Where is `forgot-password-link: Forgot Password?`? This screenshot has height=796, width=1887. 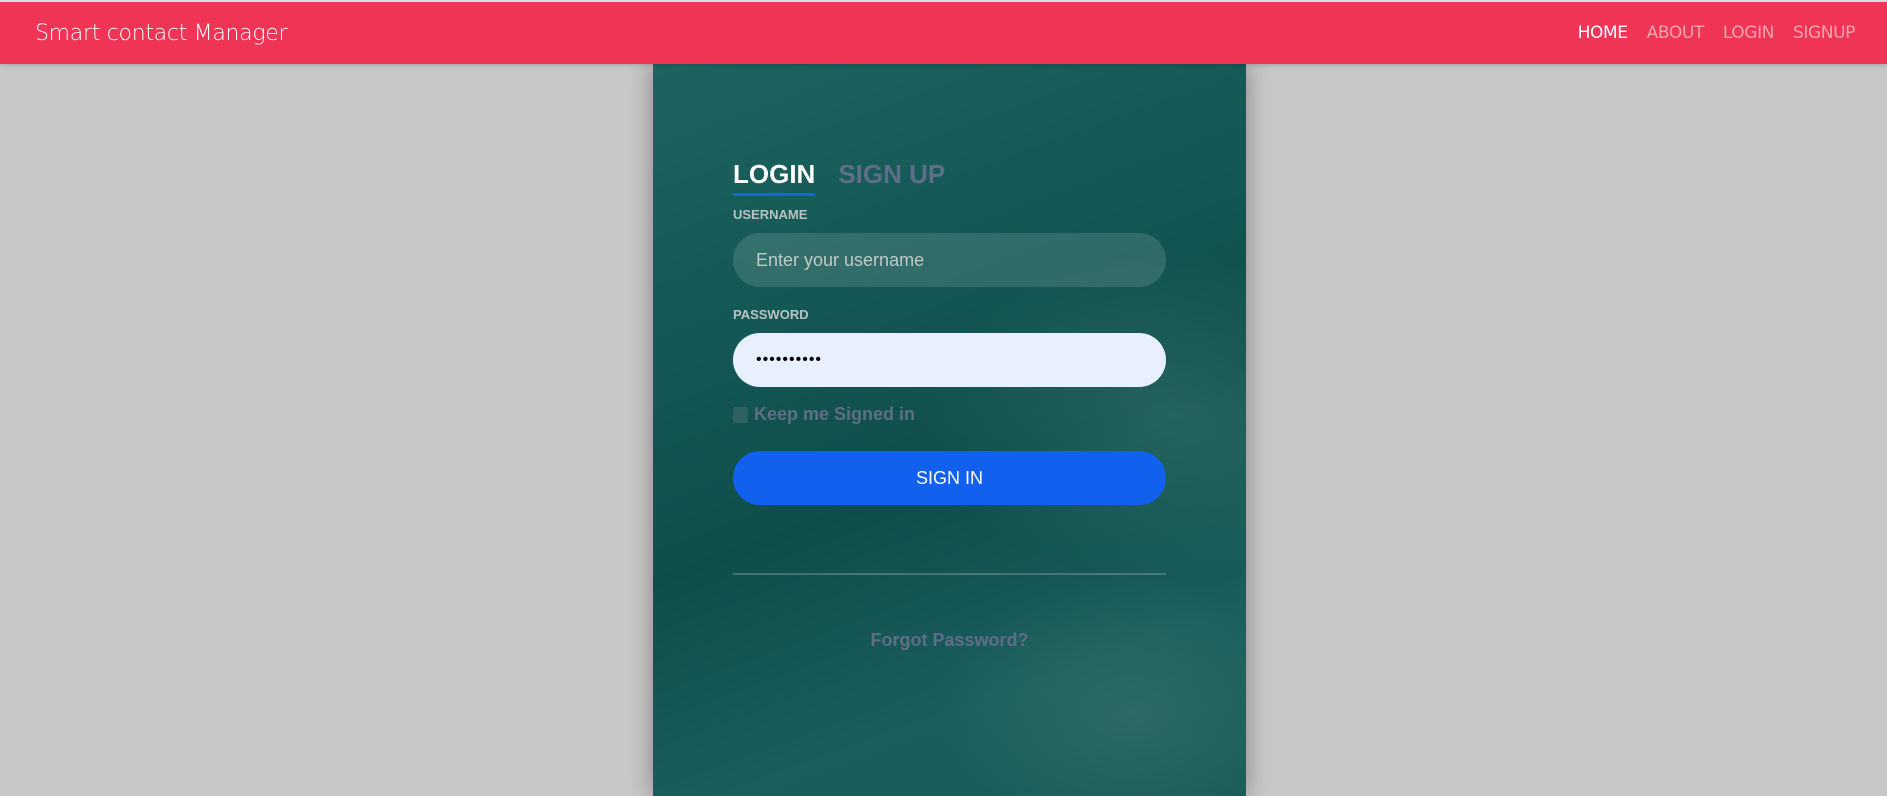 forgot-password-link: Forgot Password? is located at coordinates (949, 640).